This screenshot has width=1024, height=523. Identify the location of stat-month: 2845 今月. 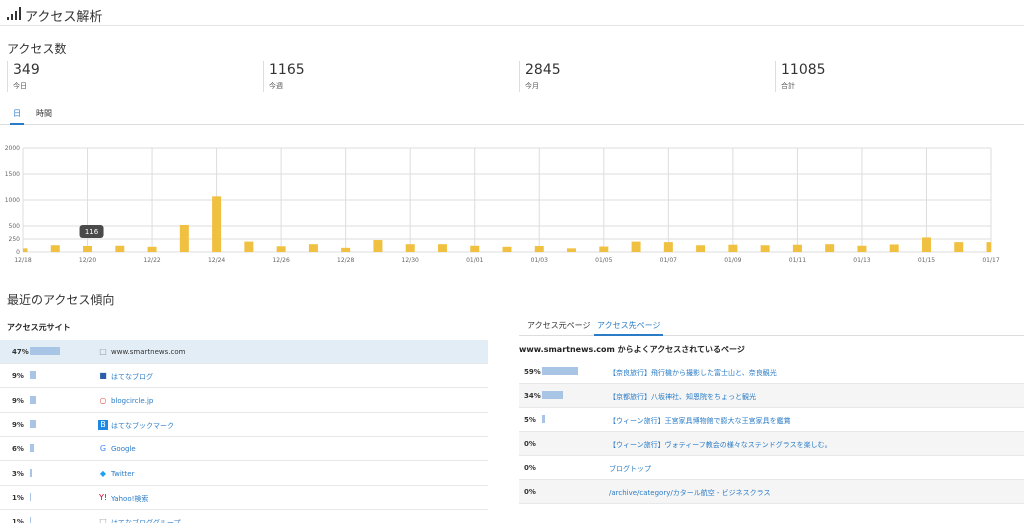
(540, 76).